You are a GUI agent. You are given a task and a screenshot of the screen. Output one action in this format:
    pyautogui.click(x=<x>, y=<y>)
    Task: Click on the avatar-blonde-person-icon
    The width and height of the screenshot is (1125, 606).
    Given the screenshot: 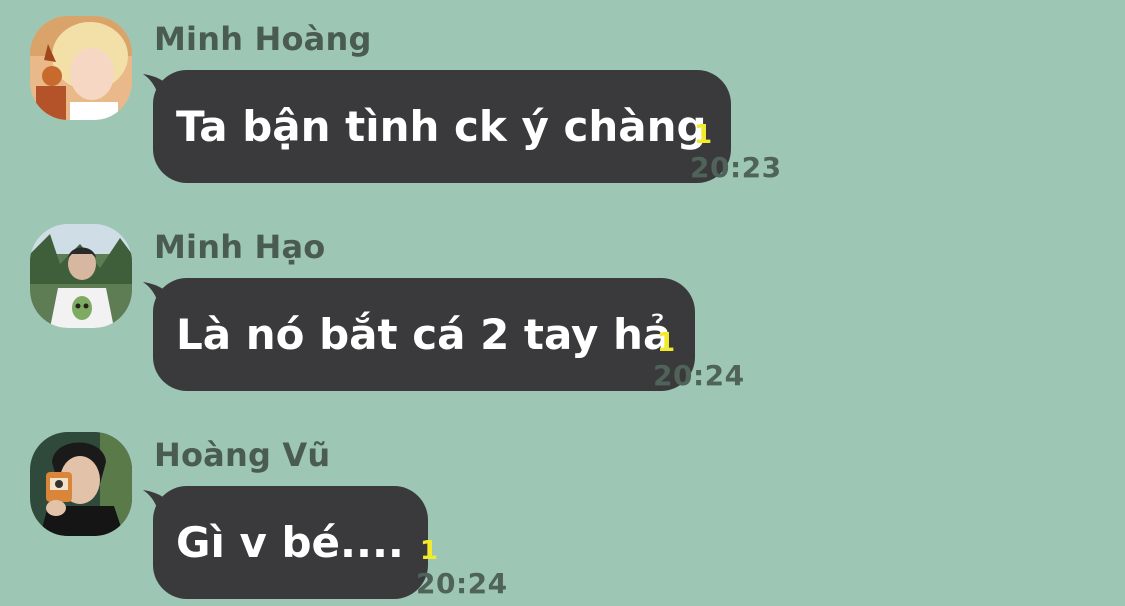 What is the action you would take?
    pyautogui.click(x=81, y=68)
    